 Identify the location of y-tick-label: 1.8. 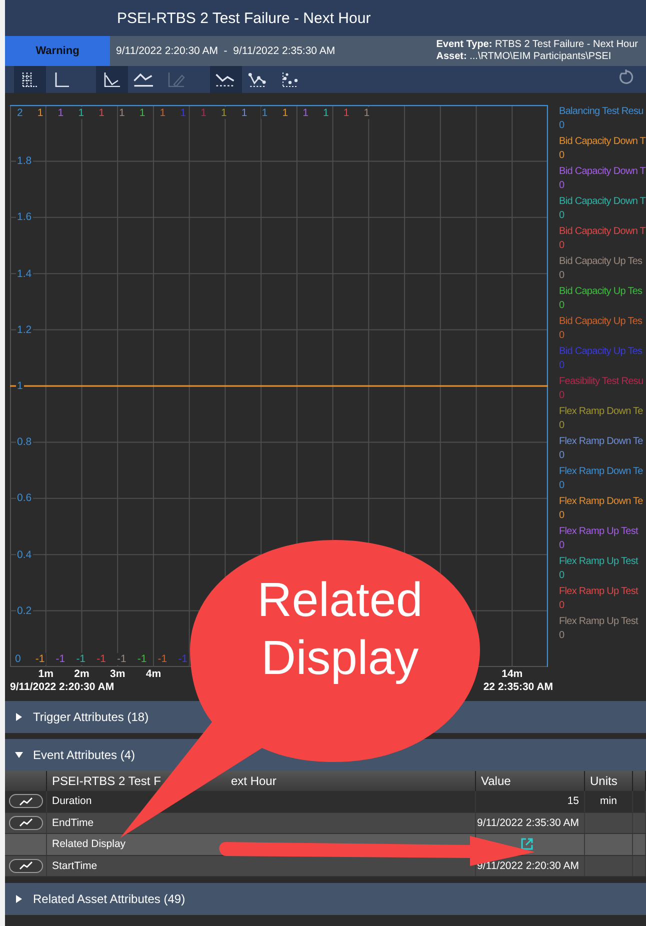
(24, 161).